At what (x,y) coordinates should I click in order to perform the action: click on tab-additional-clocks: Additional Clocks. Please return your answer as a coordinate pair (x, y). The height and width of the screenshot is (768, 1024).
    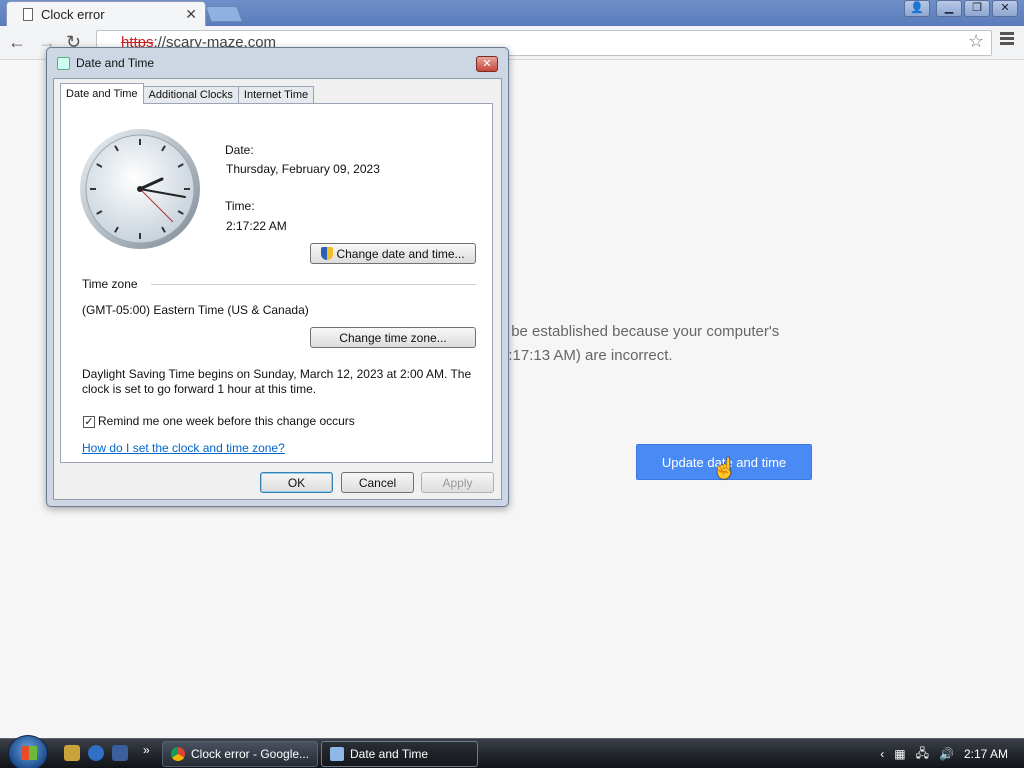
    Looking at the image, I should click on (190, 95).